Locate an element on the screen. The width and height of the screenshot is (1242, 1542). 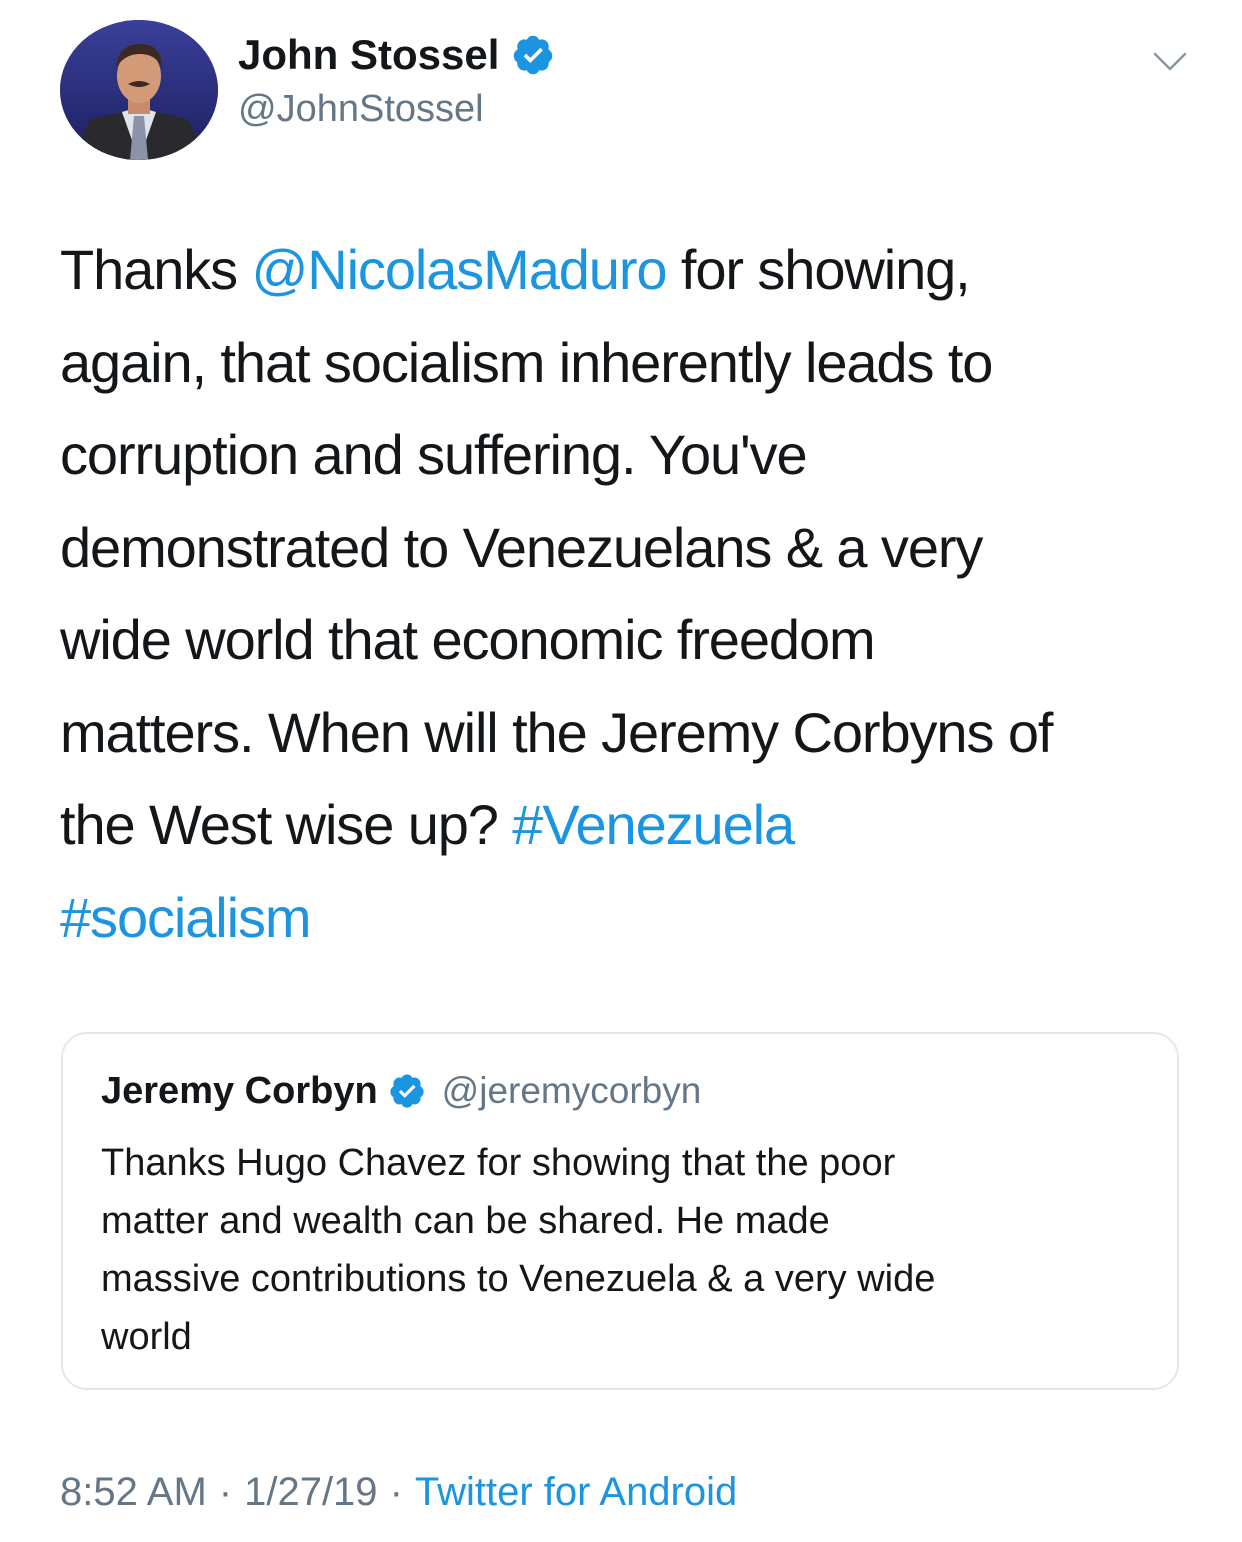
tweet-text-segment: for showing, is located at coordinates (818, 269).